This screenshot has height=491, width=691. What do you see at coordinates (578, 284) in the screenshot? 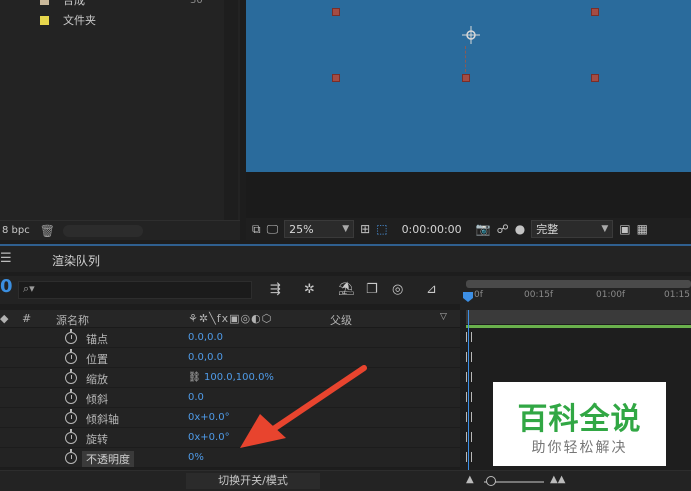
I see `time-navigator-bar` at bounding box center [578, 284].